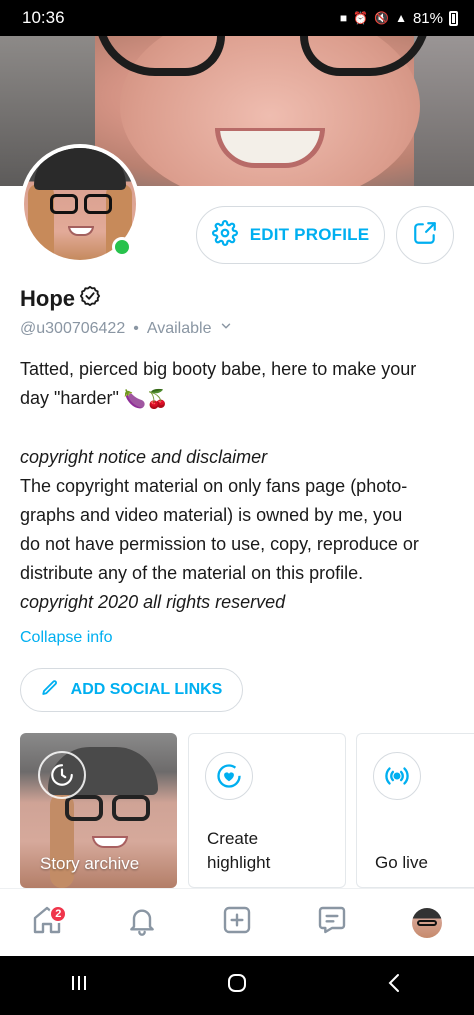  I want to click on go-live-label: Go live, so click(401, 862).